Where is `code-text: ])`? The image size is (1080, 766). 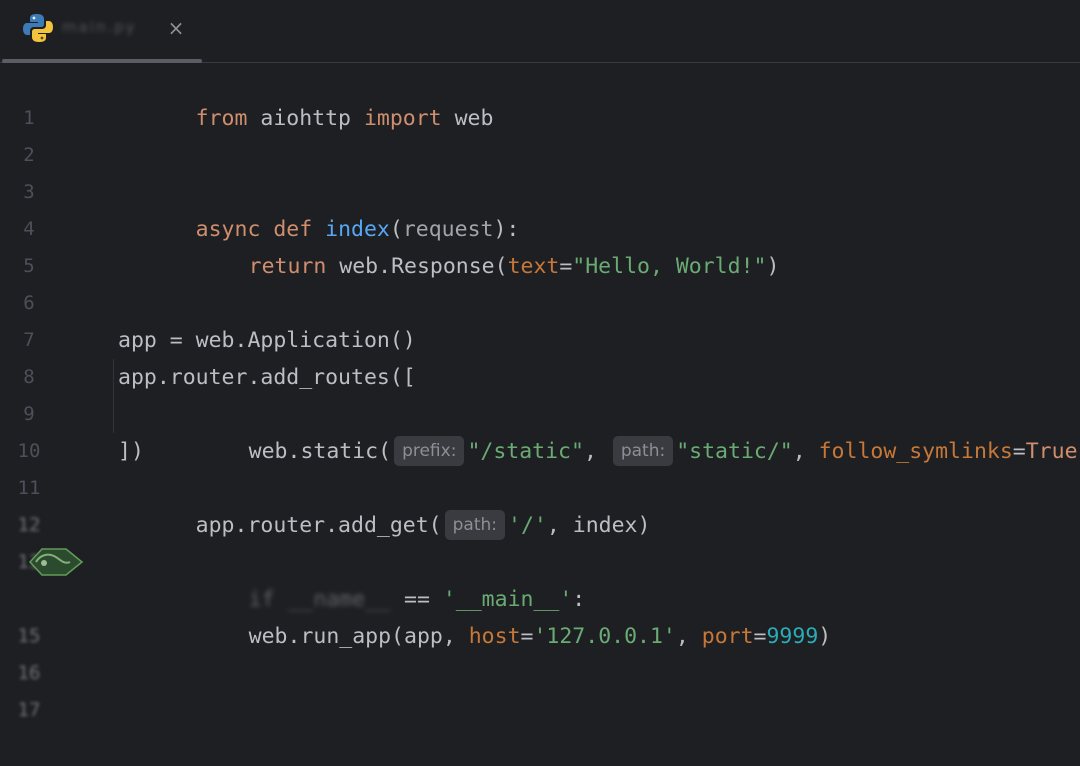
code-text: ]) is located at coordinates (131, 451).